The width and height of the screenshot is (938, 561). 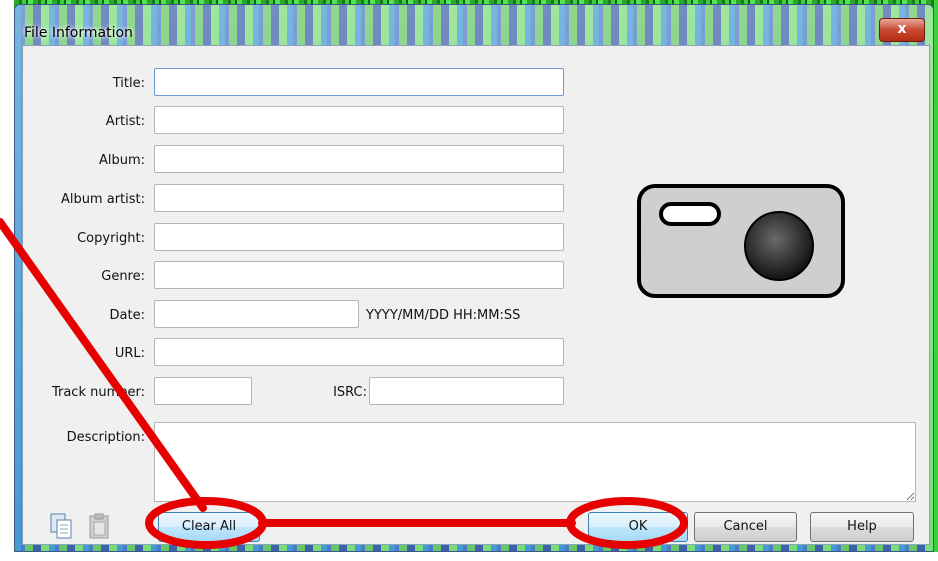 I want to click on title-bar: File Information x, so click(x=474, y=25).